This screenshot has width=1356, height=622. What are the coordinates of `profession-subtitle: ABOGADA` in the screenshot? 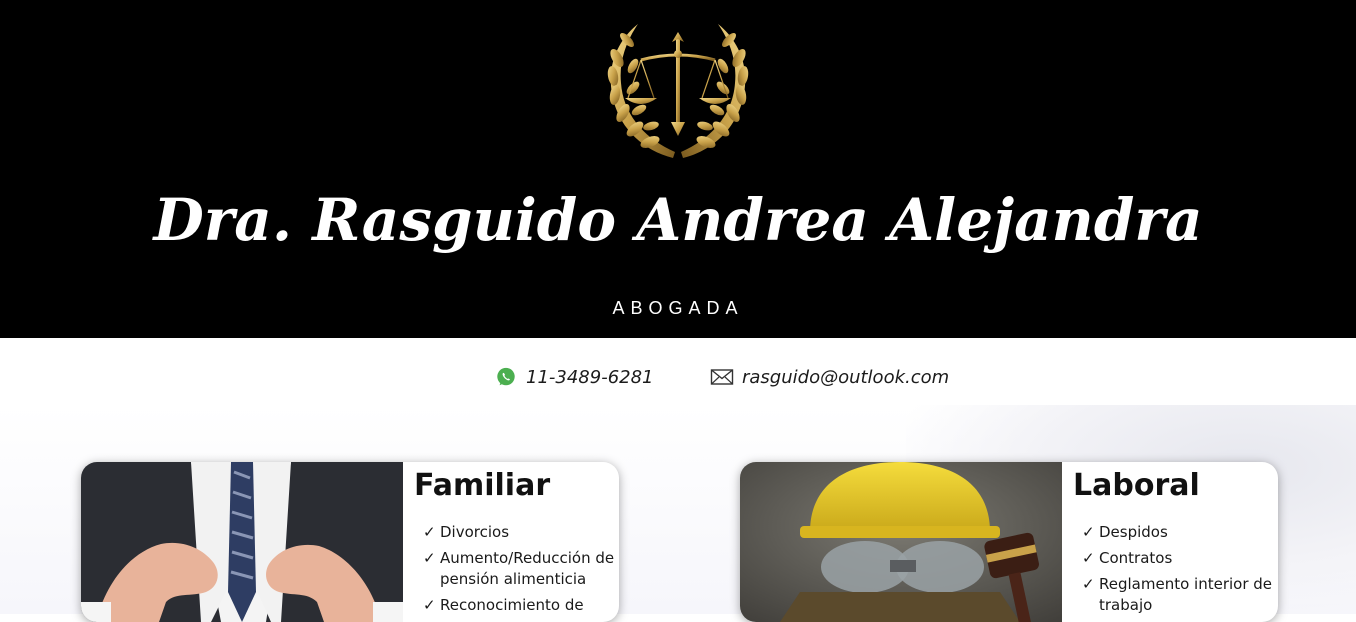 It's located at (678, 308).